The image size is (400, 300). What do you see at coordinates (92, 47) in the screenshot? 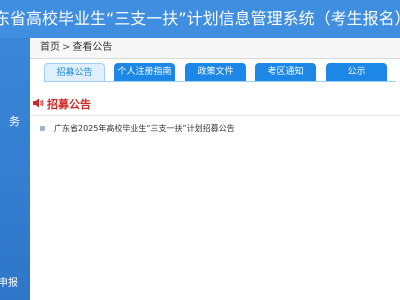
I see `breadcrumb-current: 查看公告` at bounding box center [92, 47].